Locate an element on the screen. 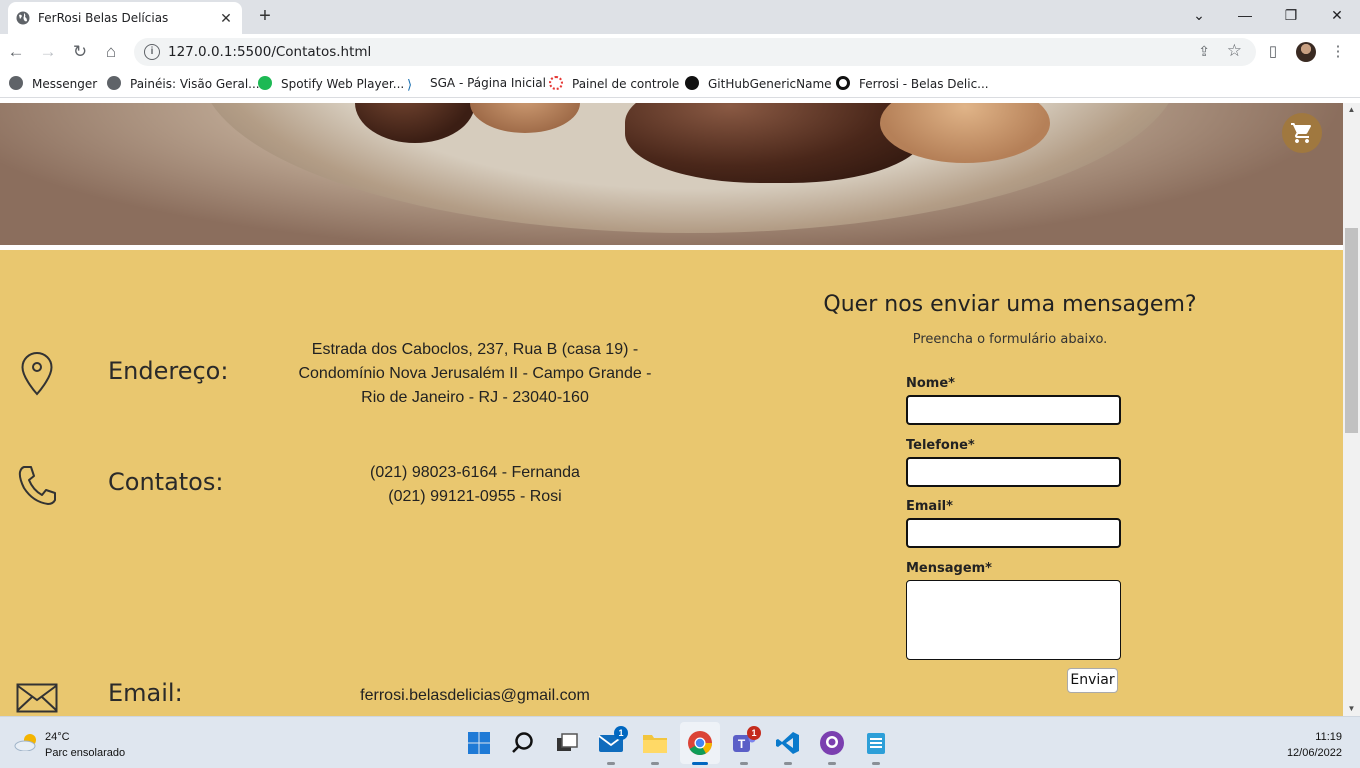  site-info-icon: i is located at coordinates (152, 52).